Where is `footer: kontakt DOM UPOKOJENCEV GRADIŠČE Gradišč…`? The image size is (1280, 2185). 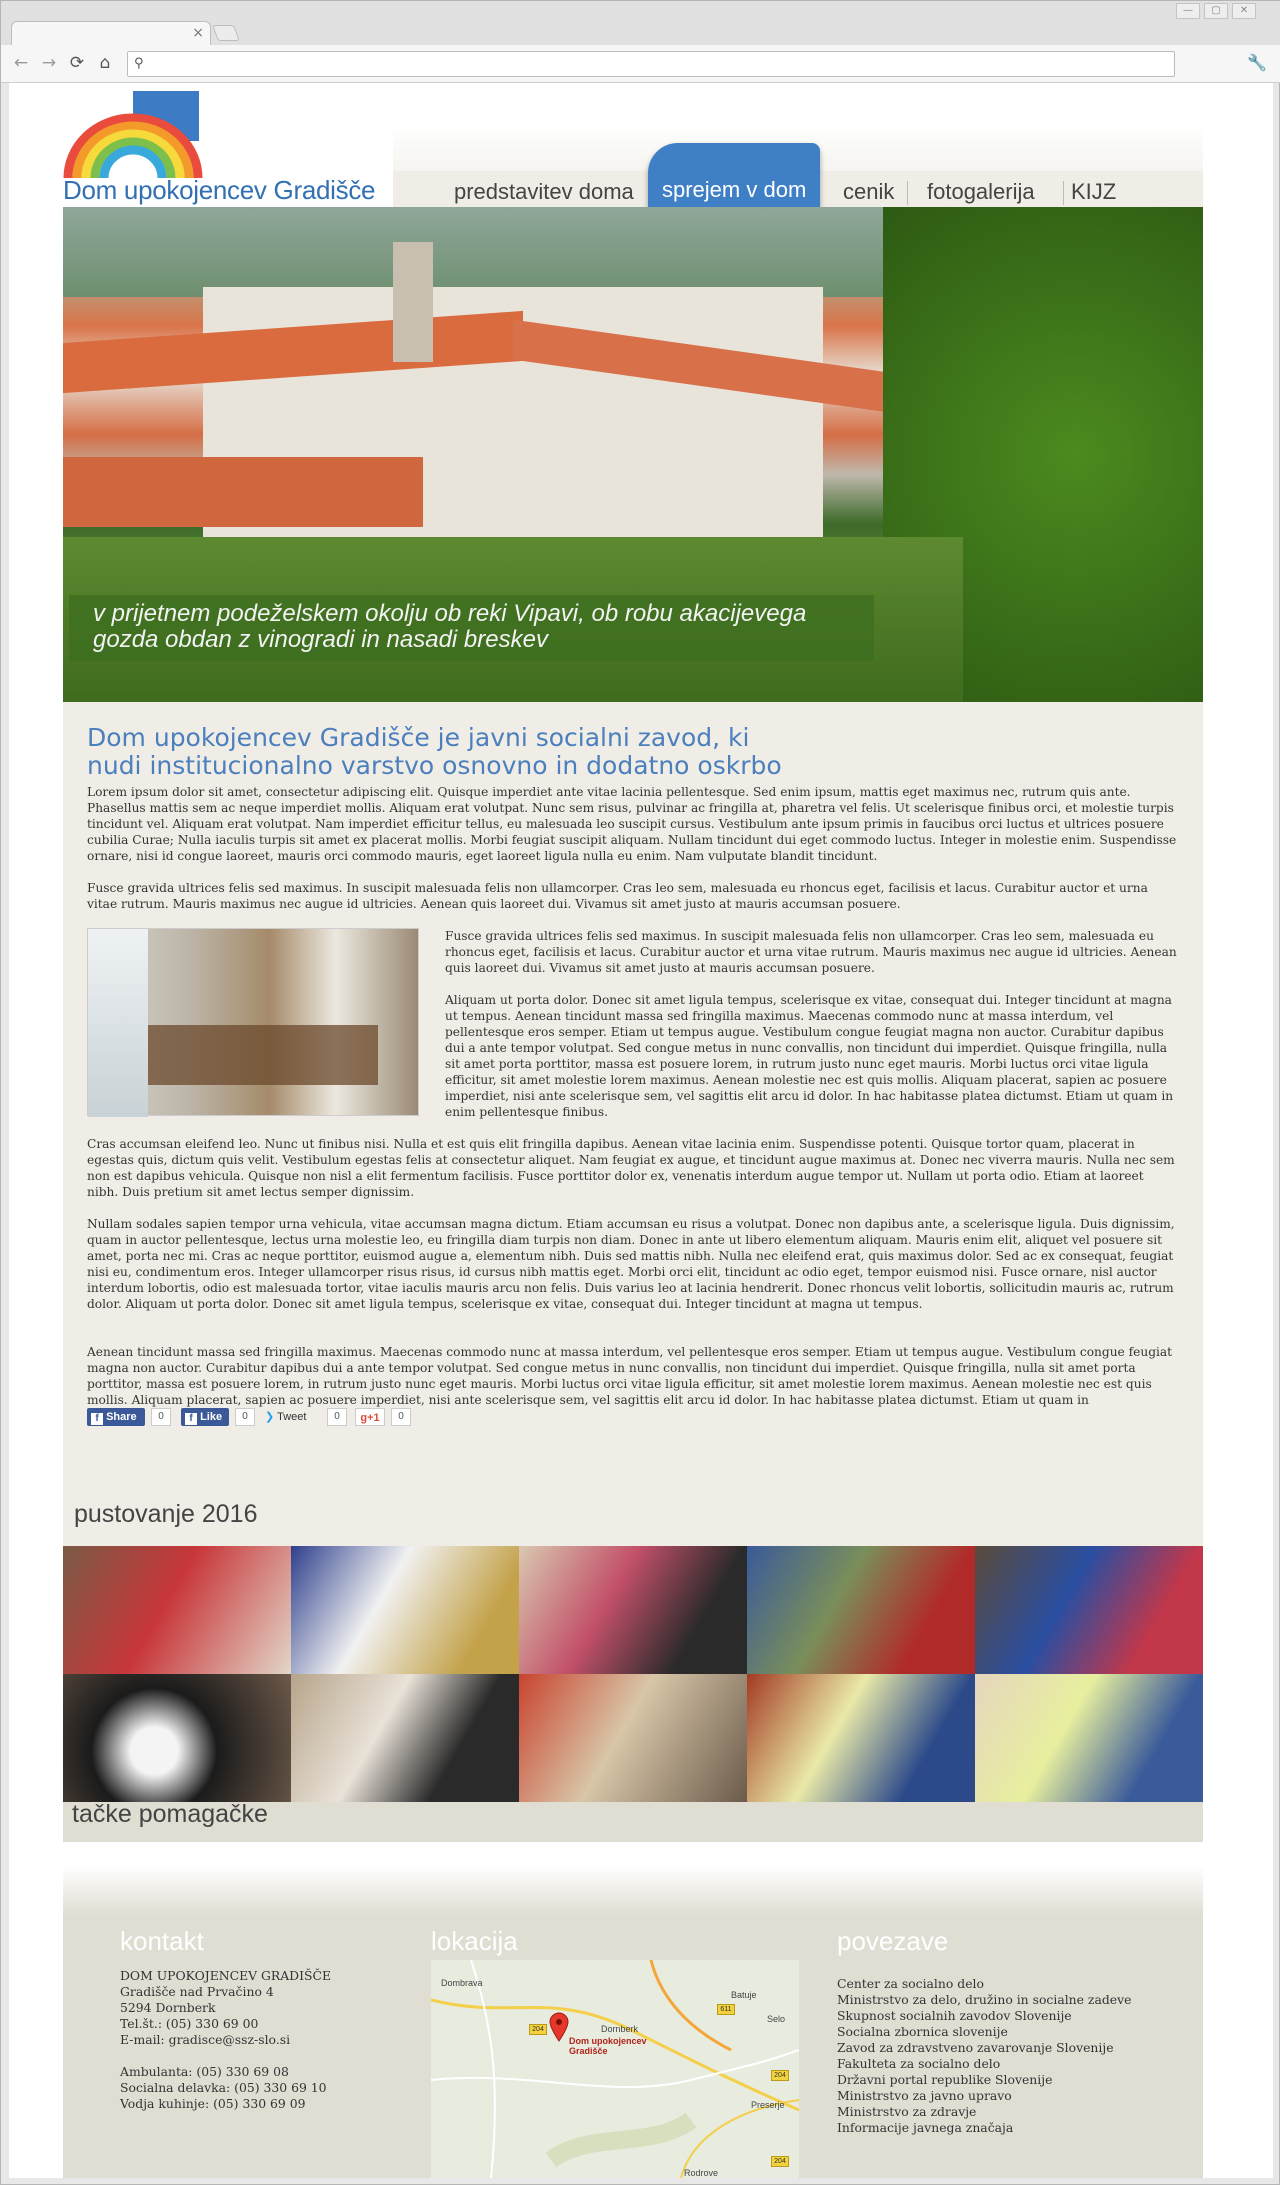 footer: kontakt DOM UPOKOJENCEV GRADIŠČE Gradišč… is located at coordinates (633, 2047).